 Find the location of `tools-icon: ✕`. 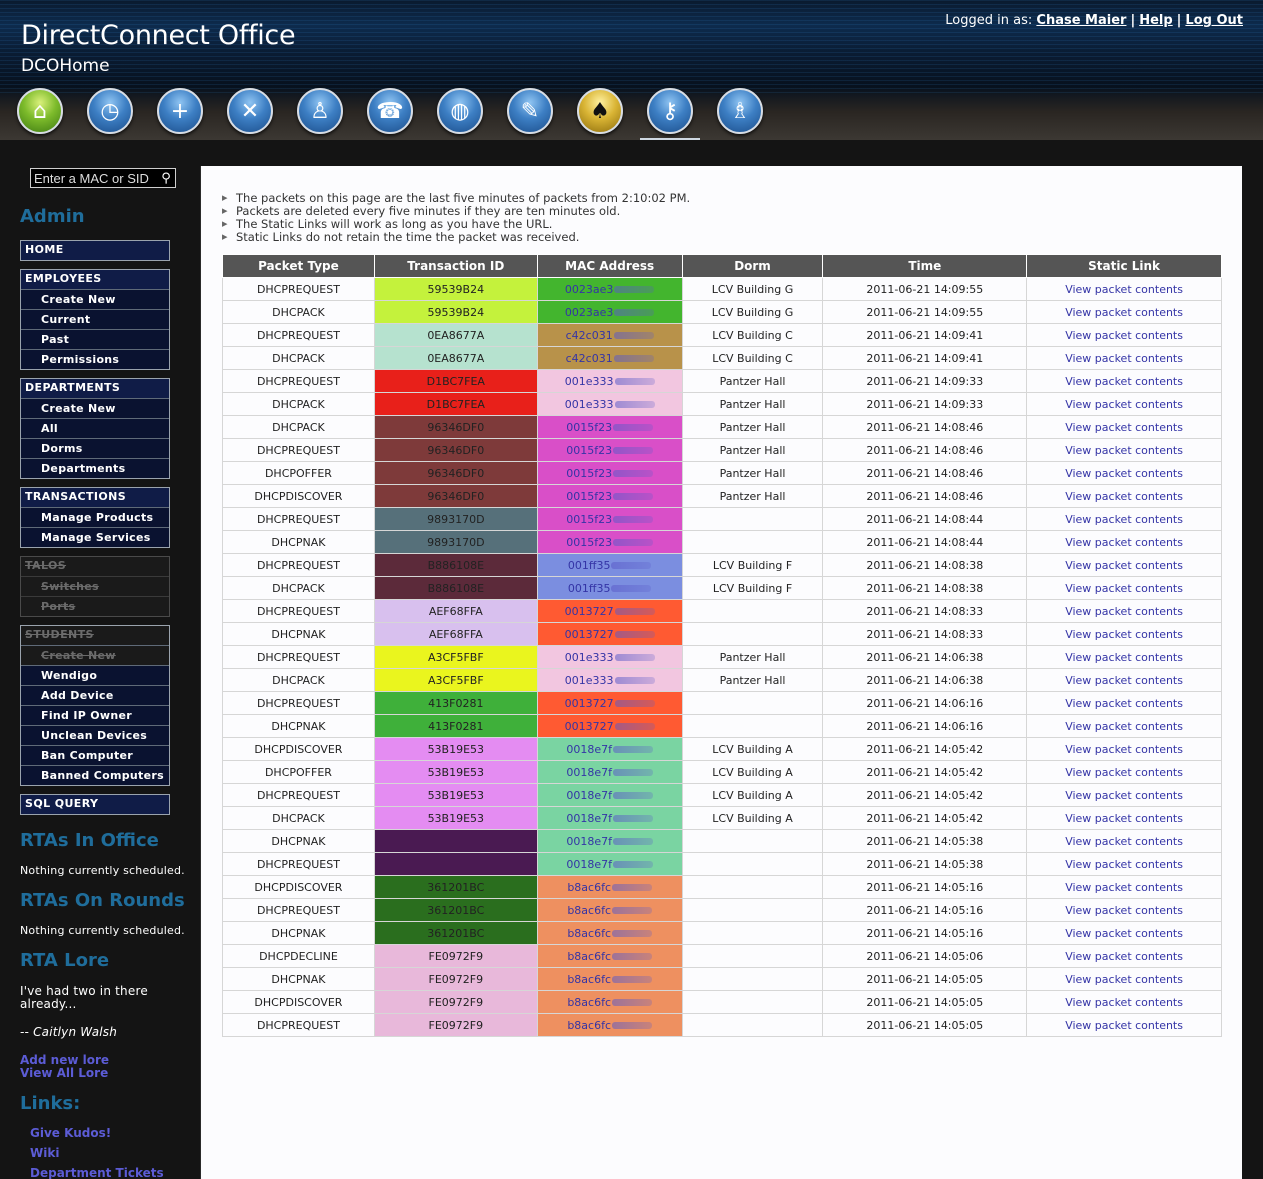

tools-icon: ✕ is located at coordinates (250, 111).